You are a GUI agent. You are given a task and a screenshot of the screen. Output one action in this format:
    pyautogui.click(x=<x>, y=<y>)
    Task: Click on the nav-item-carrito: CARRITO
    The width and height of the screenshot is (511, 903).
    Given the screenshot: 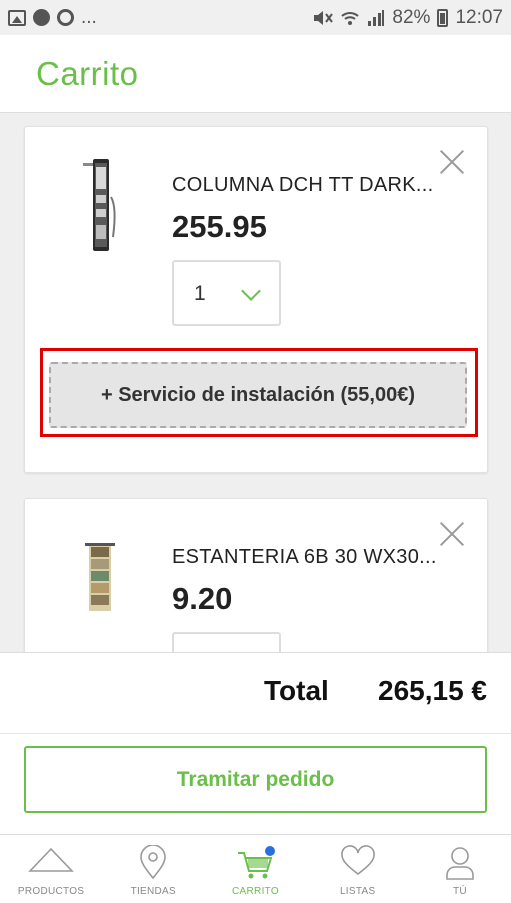 What is the action you would take?
    pyautogui.click(x=255, y=869)
    